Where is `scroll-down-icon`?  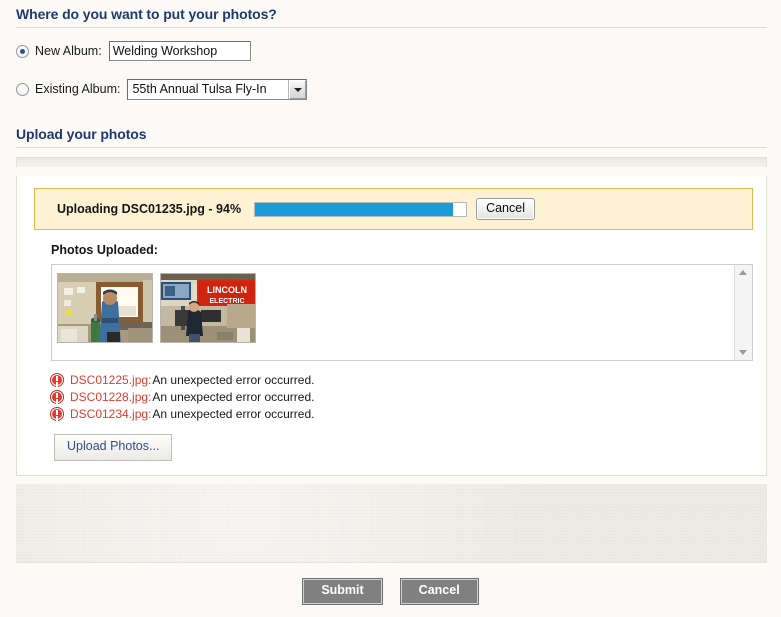
scroll-down-icon is located at coordinates (743, 352).